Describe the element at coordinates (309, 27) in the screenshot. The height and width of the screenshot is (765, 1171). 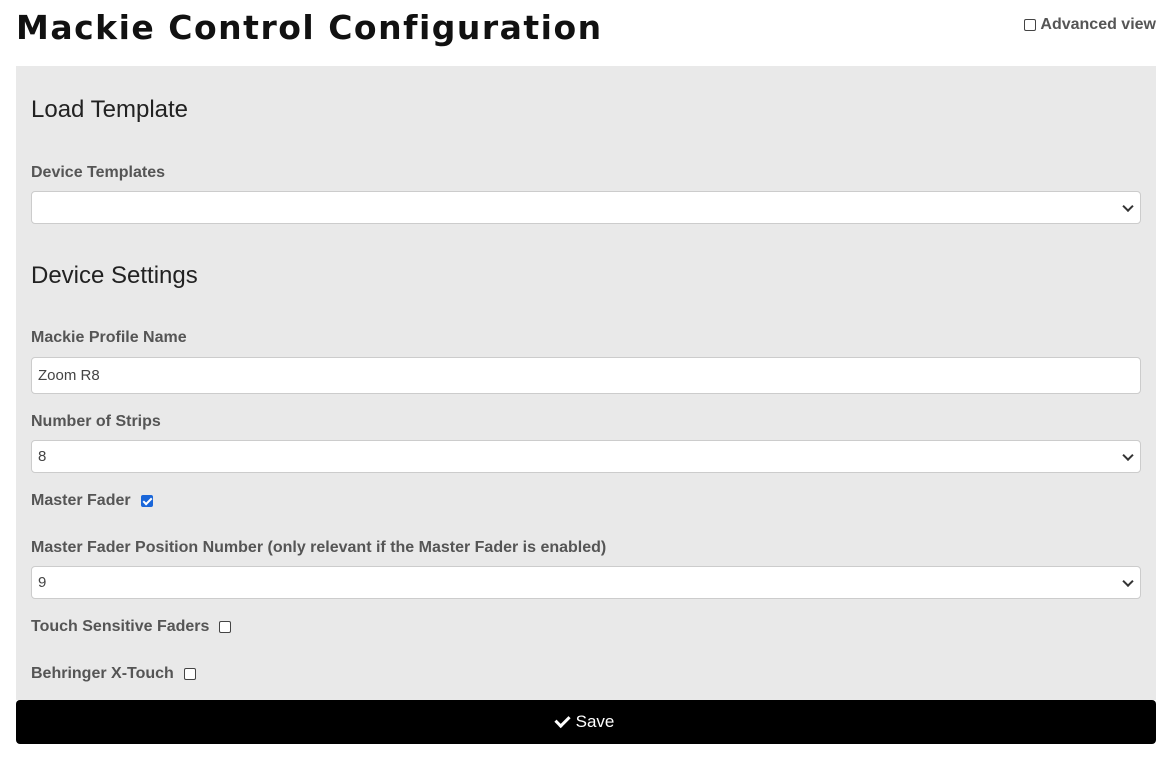
I see `page-title: Mackie Control Configuration` at that location.